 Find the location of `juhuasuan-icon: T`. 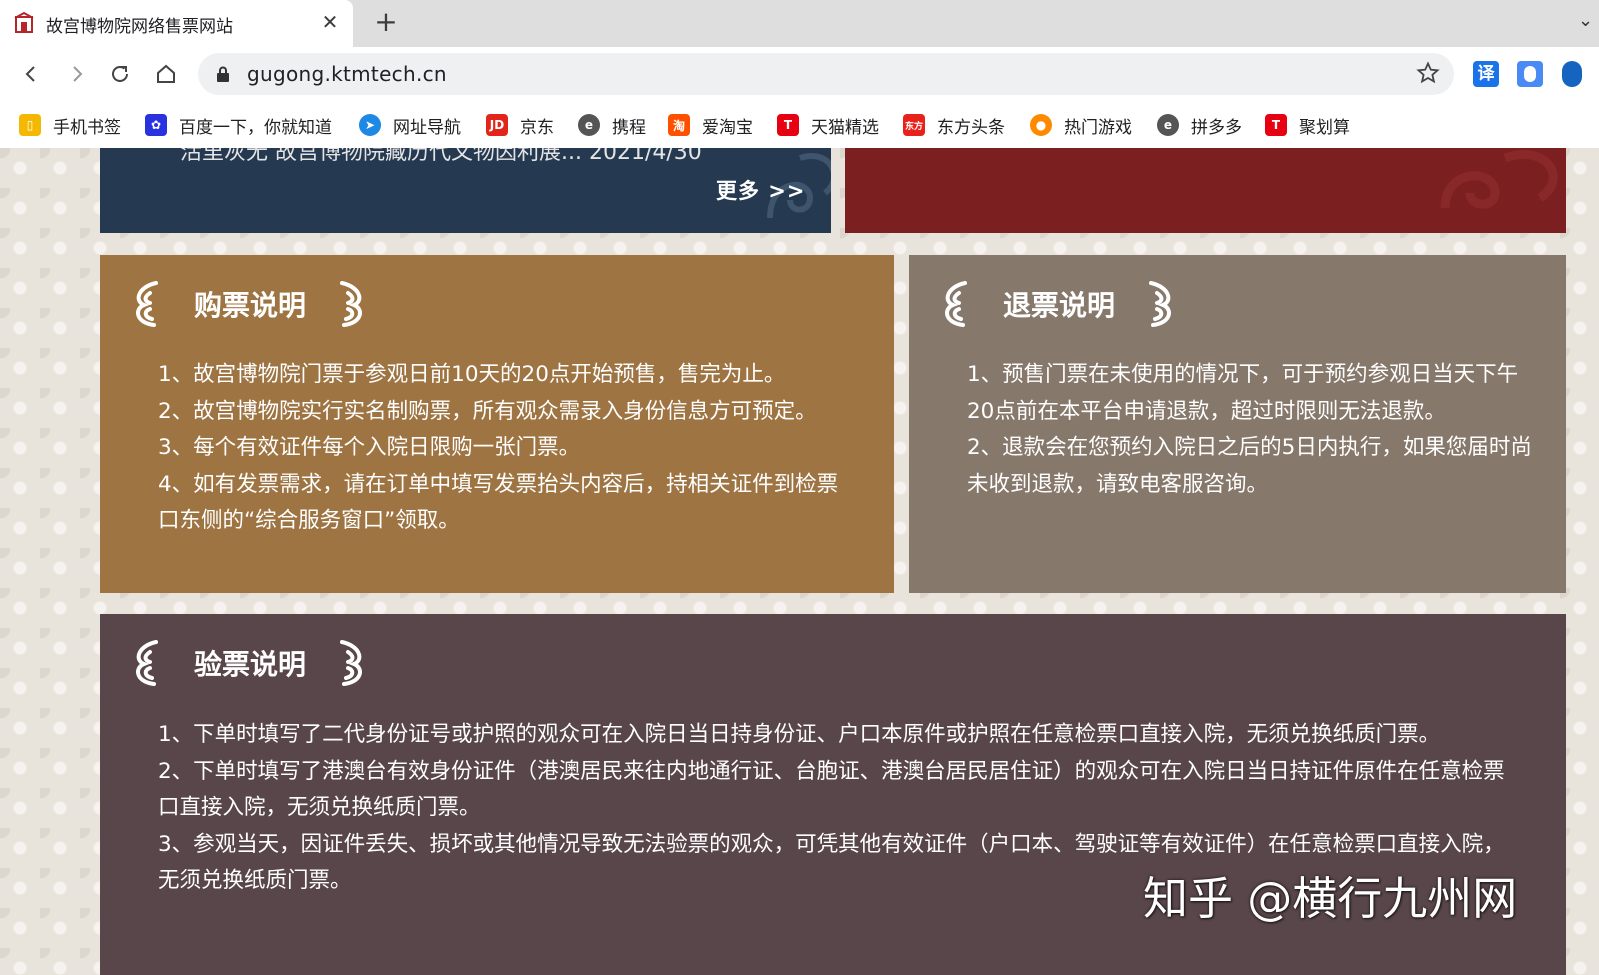

juhuasuan-icon: T is located at coordinates (1276, 125).